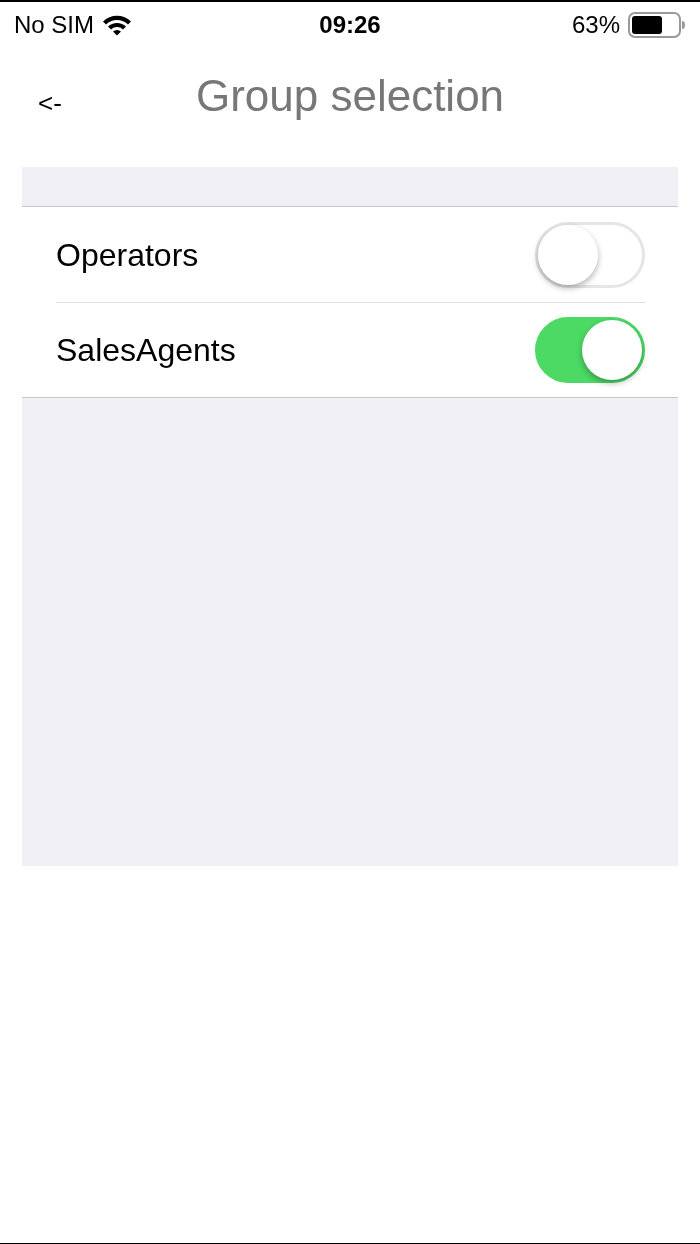 This screenshot has width=700, height=1244. Describe the element at coordinates (146, 350) in the screenshot. I see `group-name: SalesAgents` at that location.